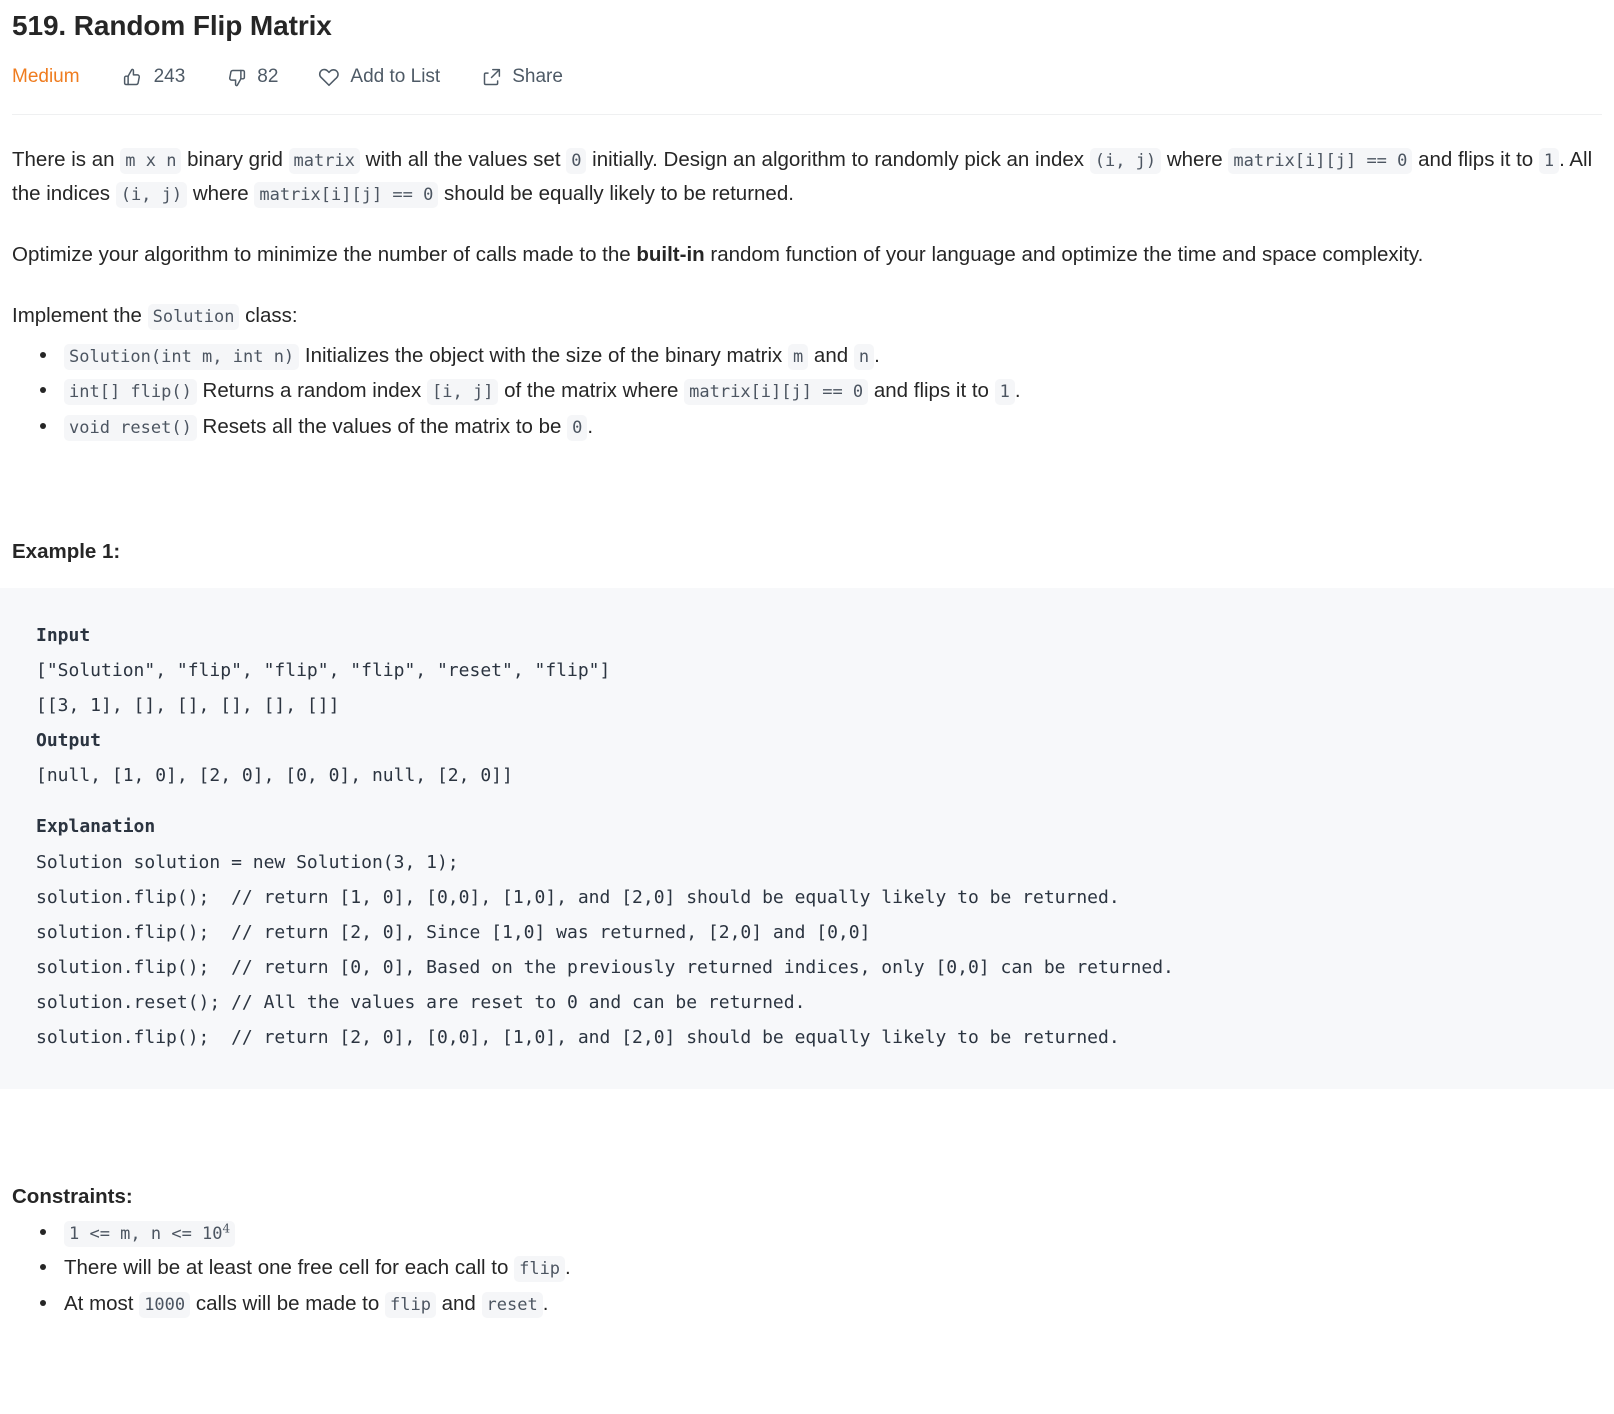 The height and width of the screenshot is (1414, 1614). I want to click on difficulty-badge: Medium, so click(46, 77).